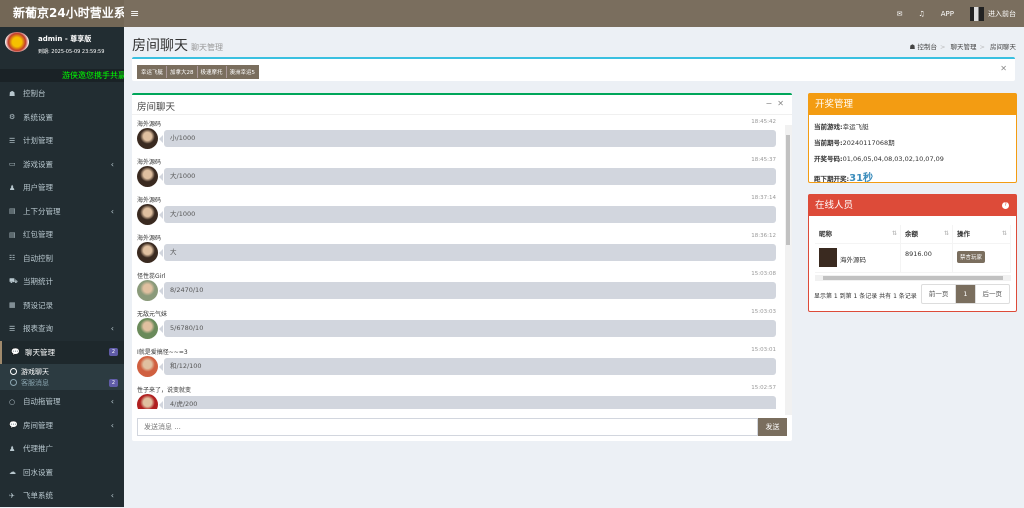 The height and width of the screenshot is (508, 1024). Describe the element at coordinates (858, 234) in the screenshot. I see `col-nickname: 昵称 ⇅` at that location.